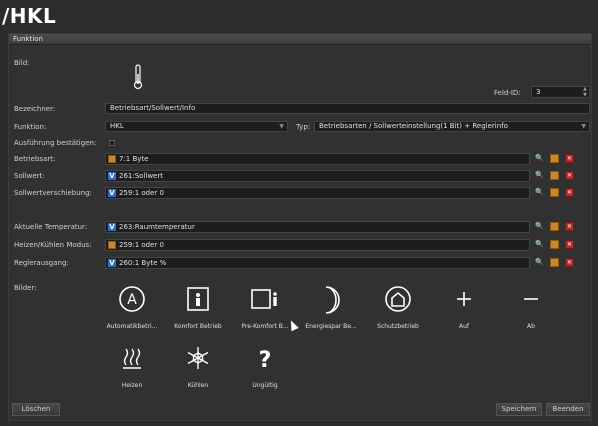 The width and height of the screenshot is (598, 426). I want to click on ausfuehrung-label: Ausführung bestätigen:, so click(55, 143).